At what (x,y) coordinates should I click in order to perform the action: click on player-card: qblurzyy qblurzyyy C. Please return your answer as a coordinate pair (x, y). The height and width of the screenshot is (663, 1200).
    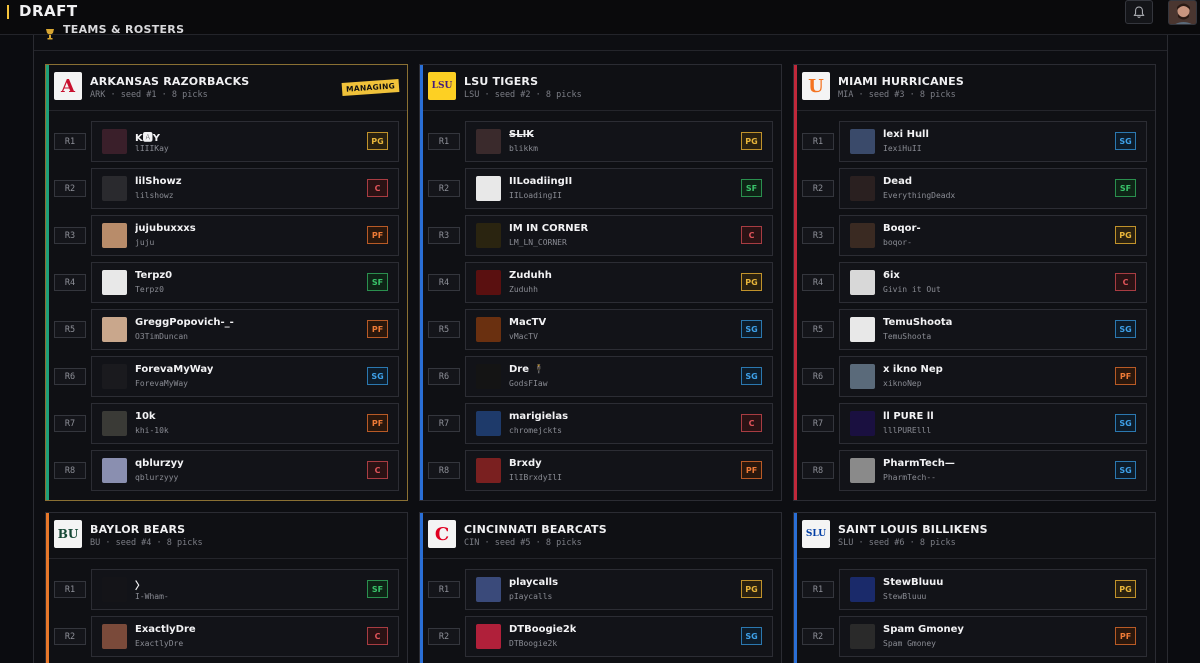
    Looking at the image, I should click on (245, 470).